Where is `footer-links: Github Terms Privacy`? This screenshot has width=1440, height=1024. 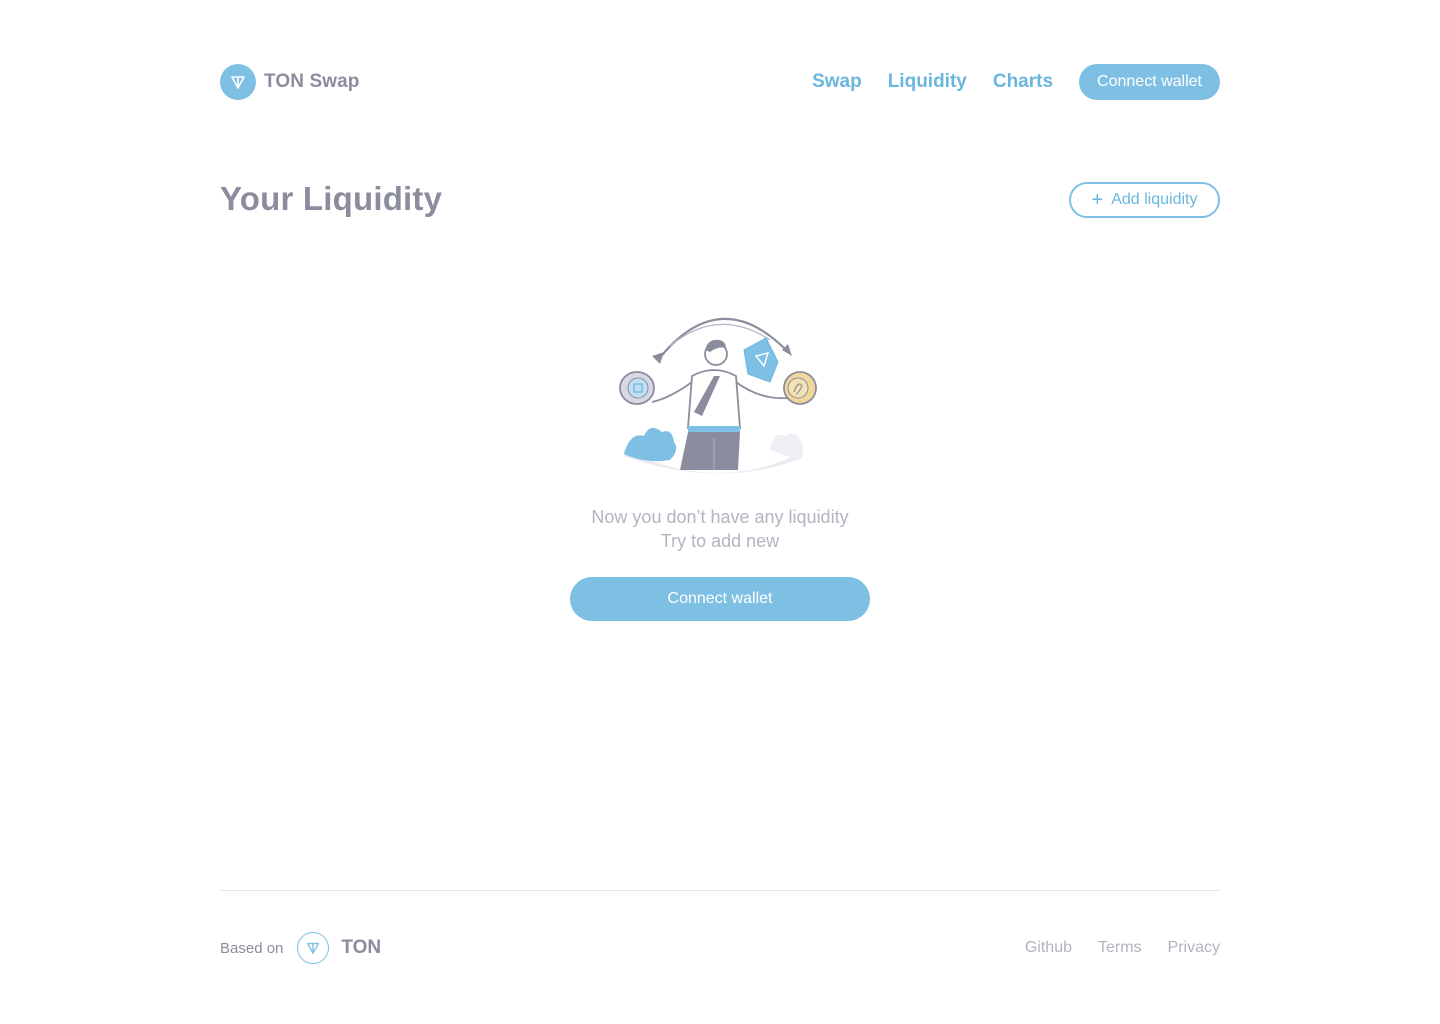
footer-links: Github Terms Privacy is located at coordinates (1109, 948).